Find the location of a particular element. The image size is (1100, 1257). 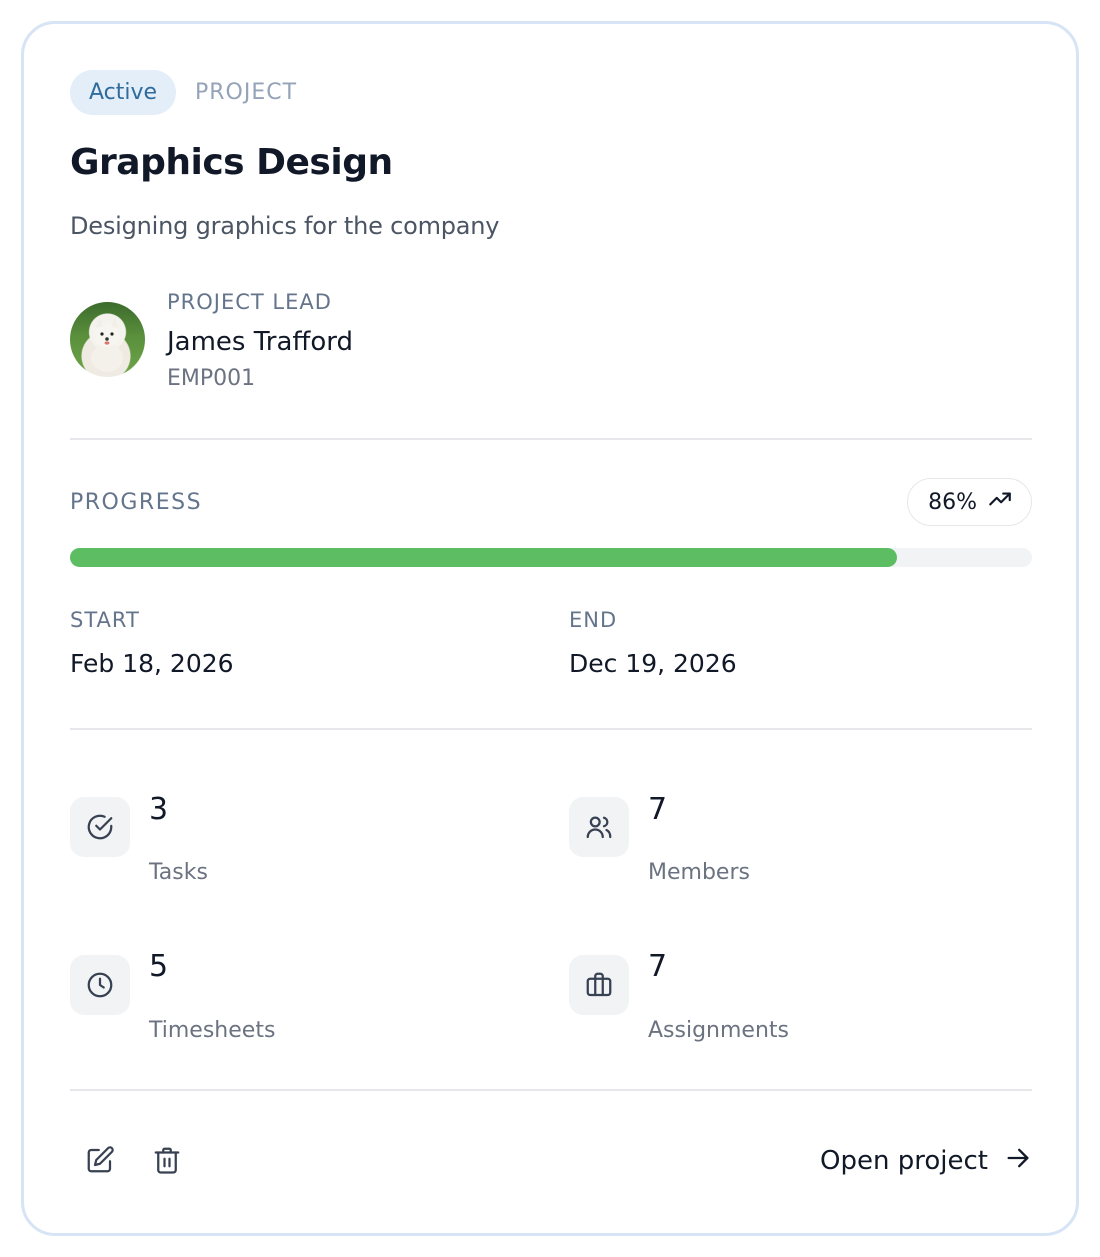

arrow-right-icon is located at coordinates (1018, 1161).